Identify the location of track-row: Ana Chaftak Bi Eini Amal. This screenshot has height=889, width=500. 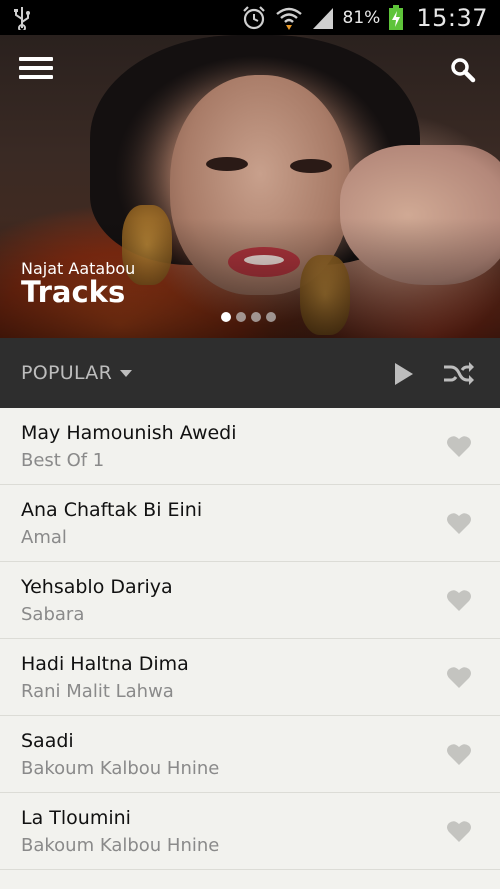
(250, 523).